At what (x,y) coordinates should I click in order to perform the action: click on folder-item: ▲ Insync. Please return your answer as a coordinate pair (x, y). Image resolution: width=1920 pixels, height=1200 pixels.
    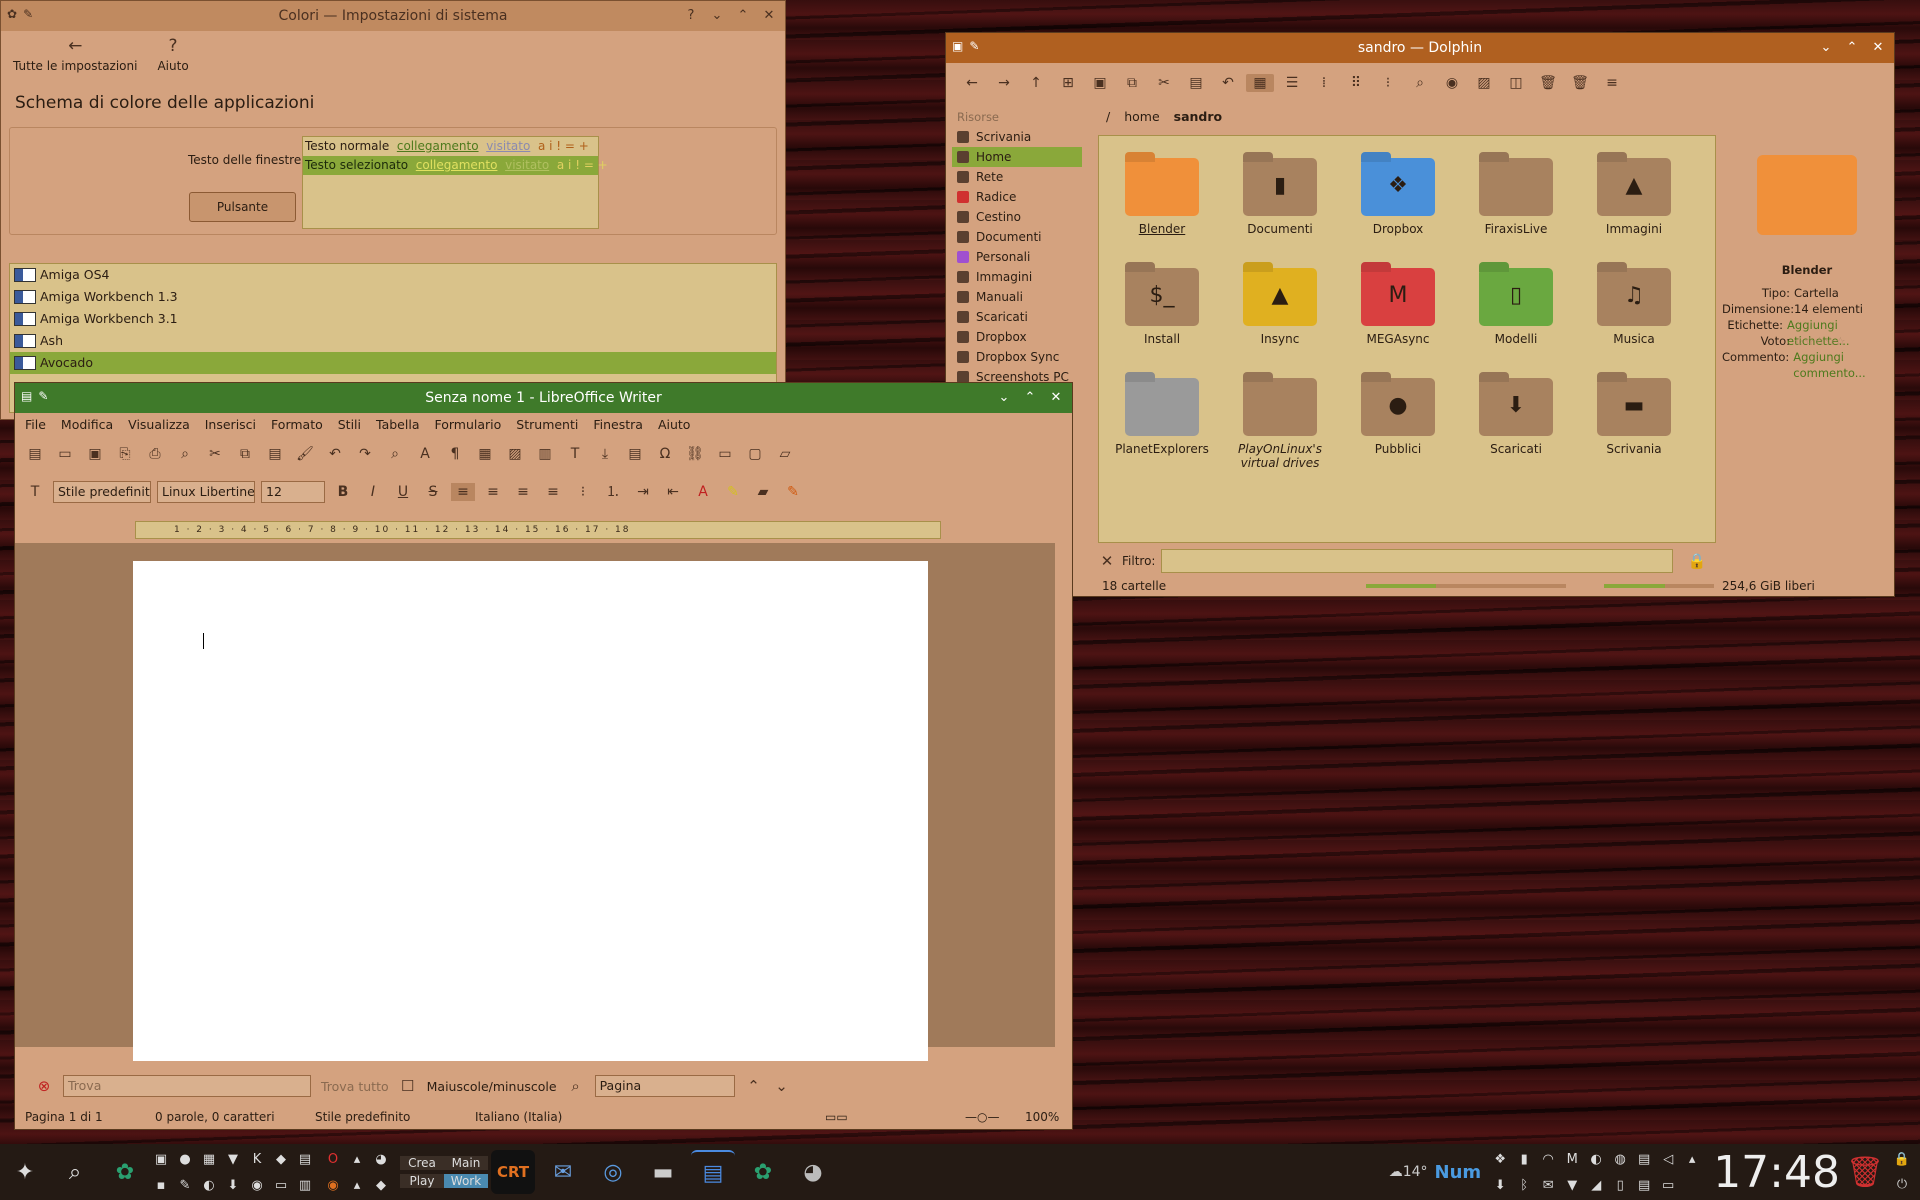
    Looking at the image, I should click on (1280, 307).